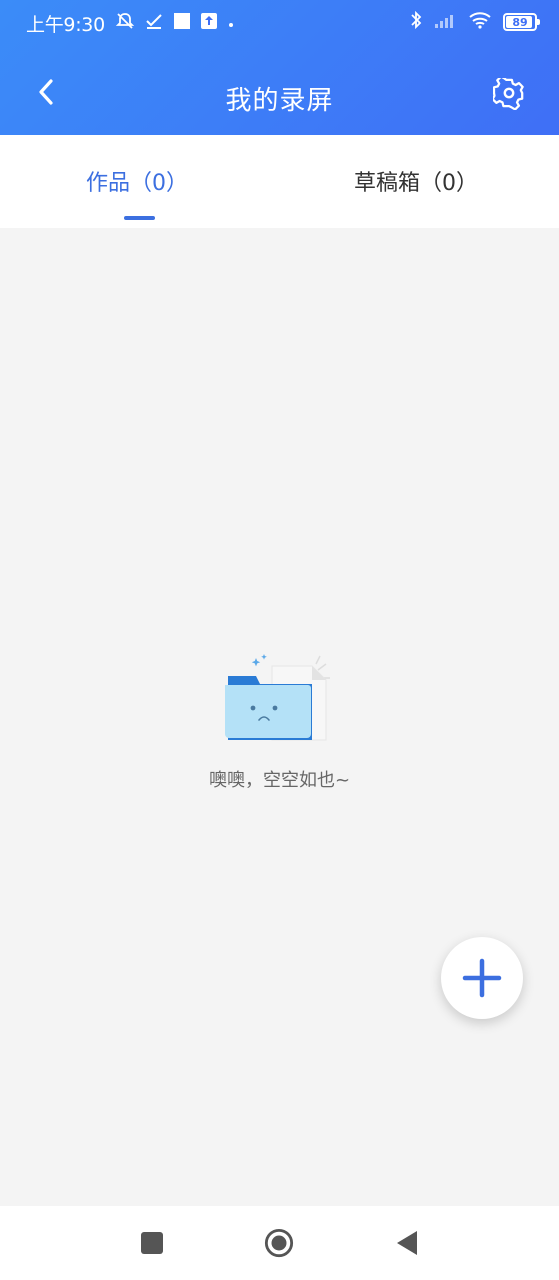  What do you see at coordinates (137, 181) in the screenshot?
I see `tab-works: 作品（0）` at bounding box center [137, 181].